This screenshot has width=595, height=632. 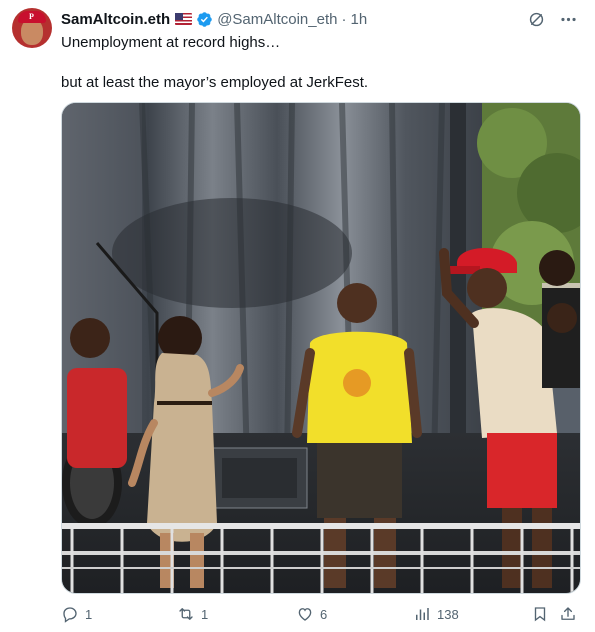 What do you see at coordinates (214, 19) in the screenshot?
I see `tweet-header: SamAltcoin.eth @SamAltcoin_eth · 1h` at bounding box center [214, 19].